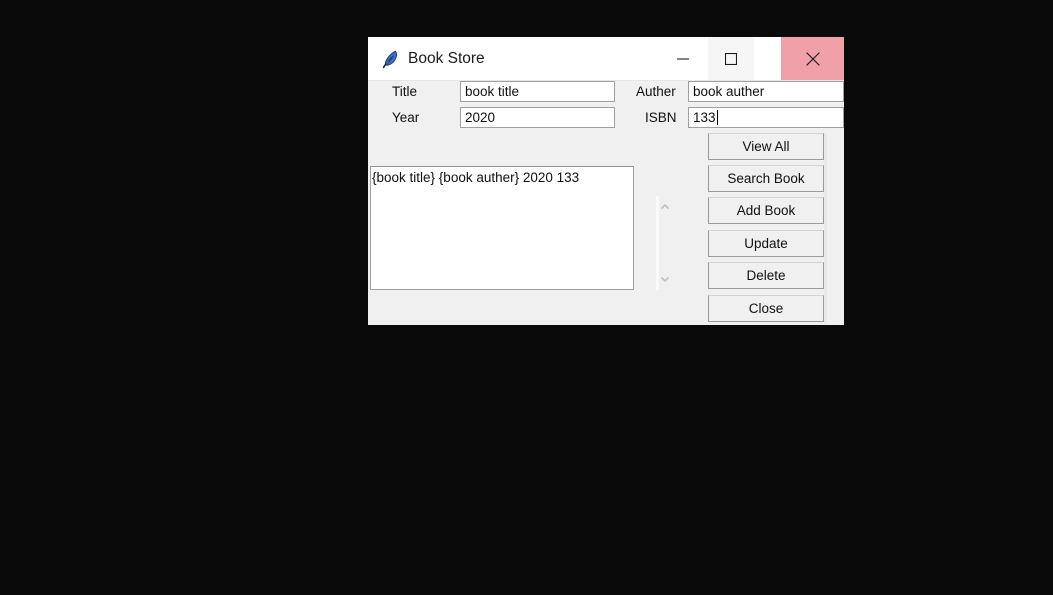  What do you see at coordinates (663, 243) in the screenshot?
I see `listbox-scrollbar` at bounding box center [663, 243].